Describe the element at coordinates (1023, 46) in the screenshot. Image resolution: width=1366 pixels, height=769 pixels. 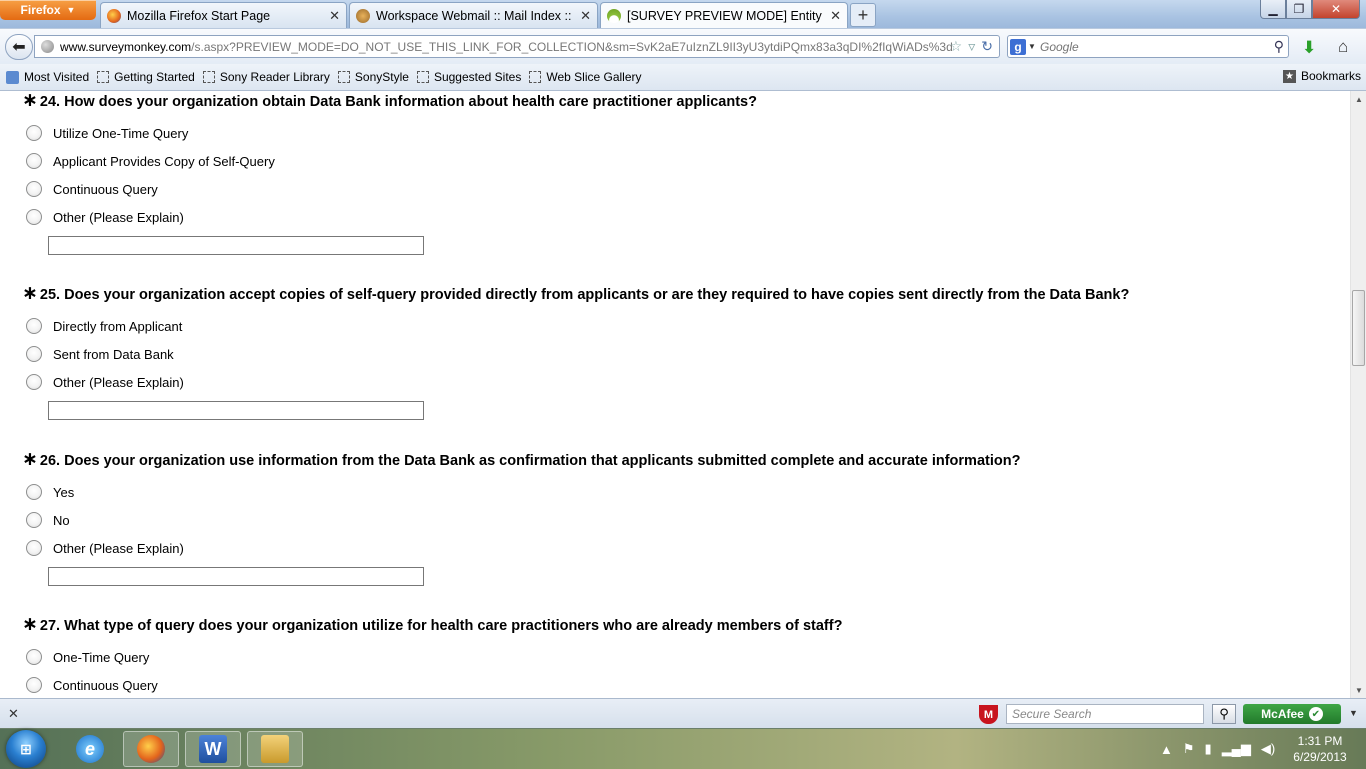
I see `search-engine-selector: g ▼` at that location.